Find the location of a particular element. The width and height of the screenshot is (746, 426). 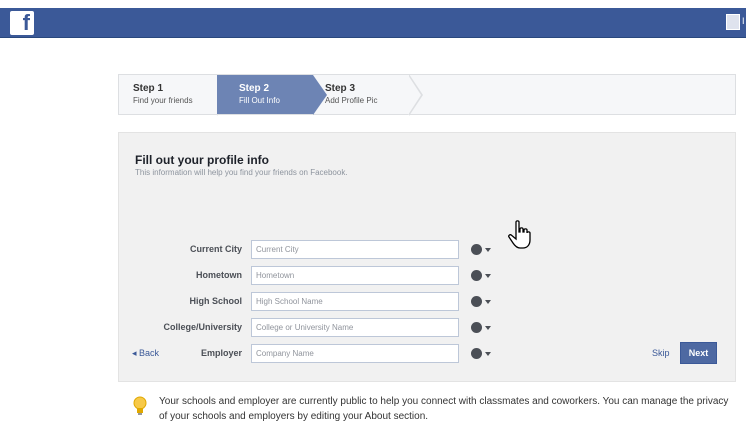

user-name: I is located at coordinates (744, 21).